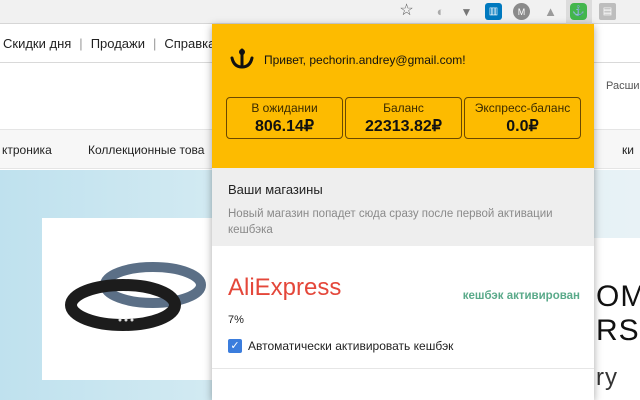 Image resolution: width=640 pixels, height=400 pixels. I want to click on pending-balance: В ожидании 806.14₽, so click(284, 118).